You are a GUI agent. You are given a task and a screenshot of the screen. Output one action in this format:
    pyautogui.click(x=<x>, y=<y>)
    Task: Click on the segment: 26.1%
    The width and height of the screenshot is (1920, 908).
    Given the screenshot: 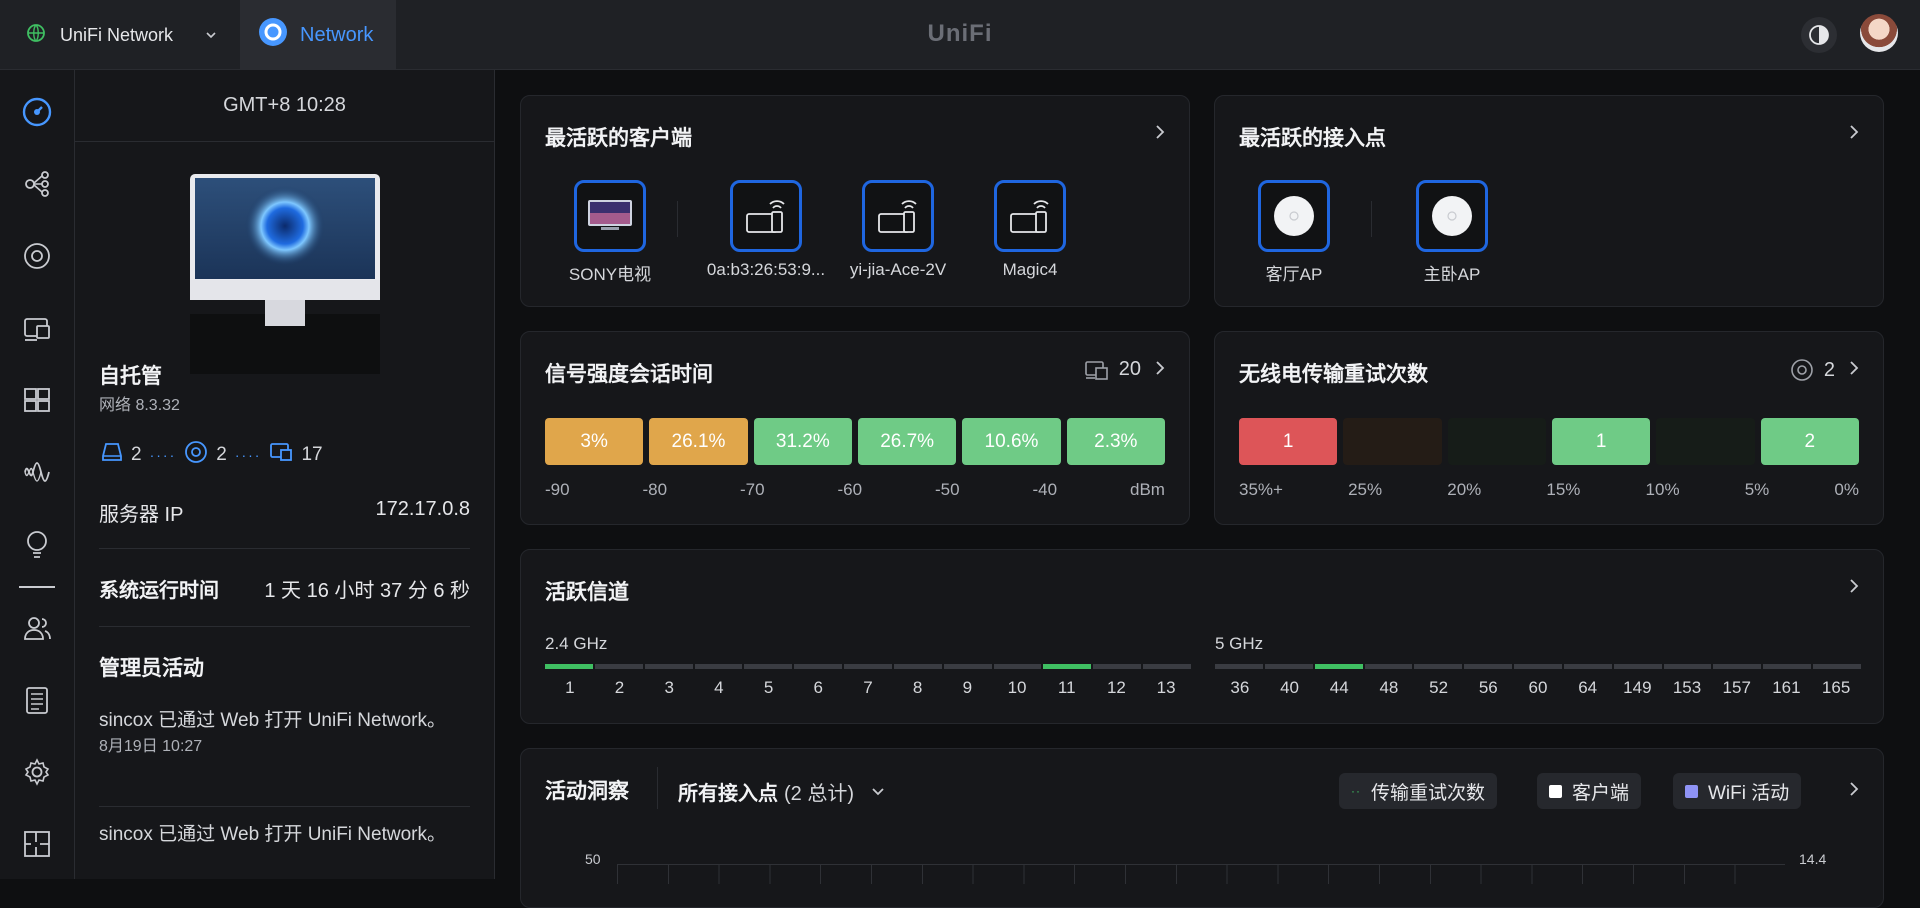 What is the action you would take?
    pyautogui.click(x=698, y=441)
    